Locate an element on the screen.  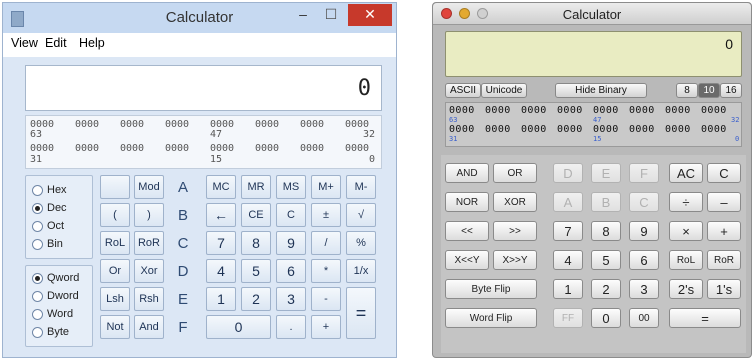
digit-7-button: 7 is located at coordinates (221, 243).